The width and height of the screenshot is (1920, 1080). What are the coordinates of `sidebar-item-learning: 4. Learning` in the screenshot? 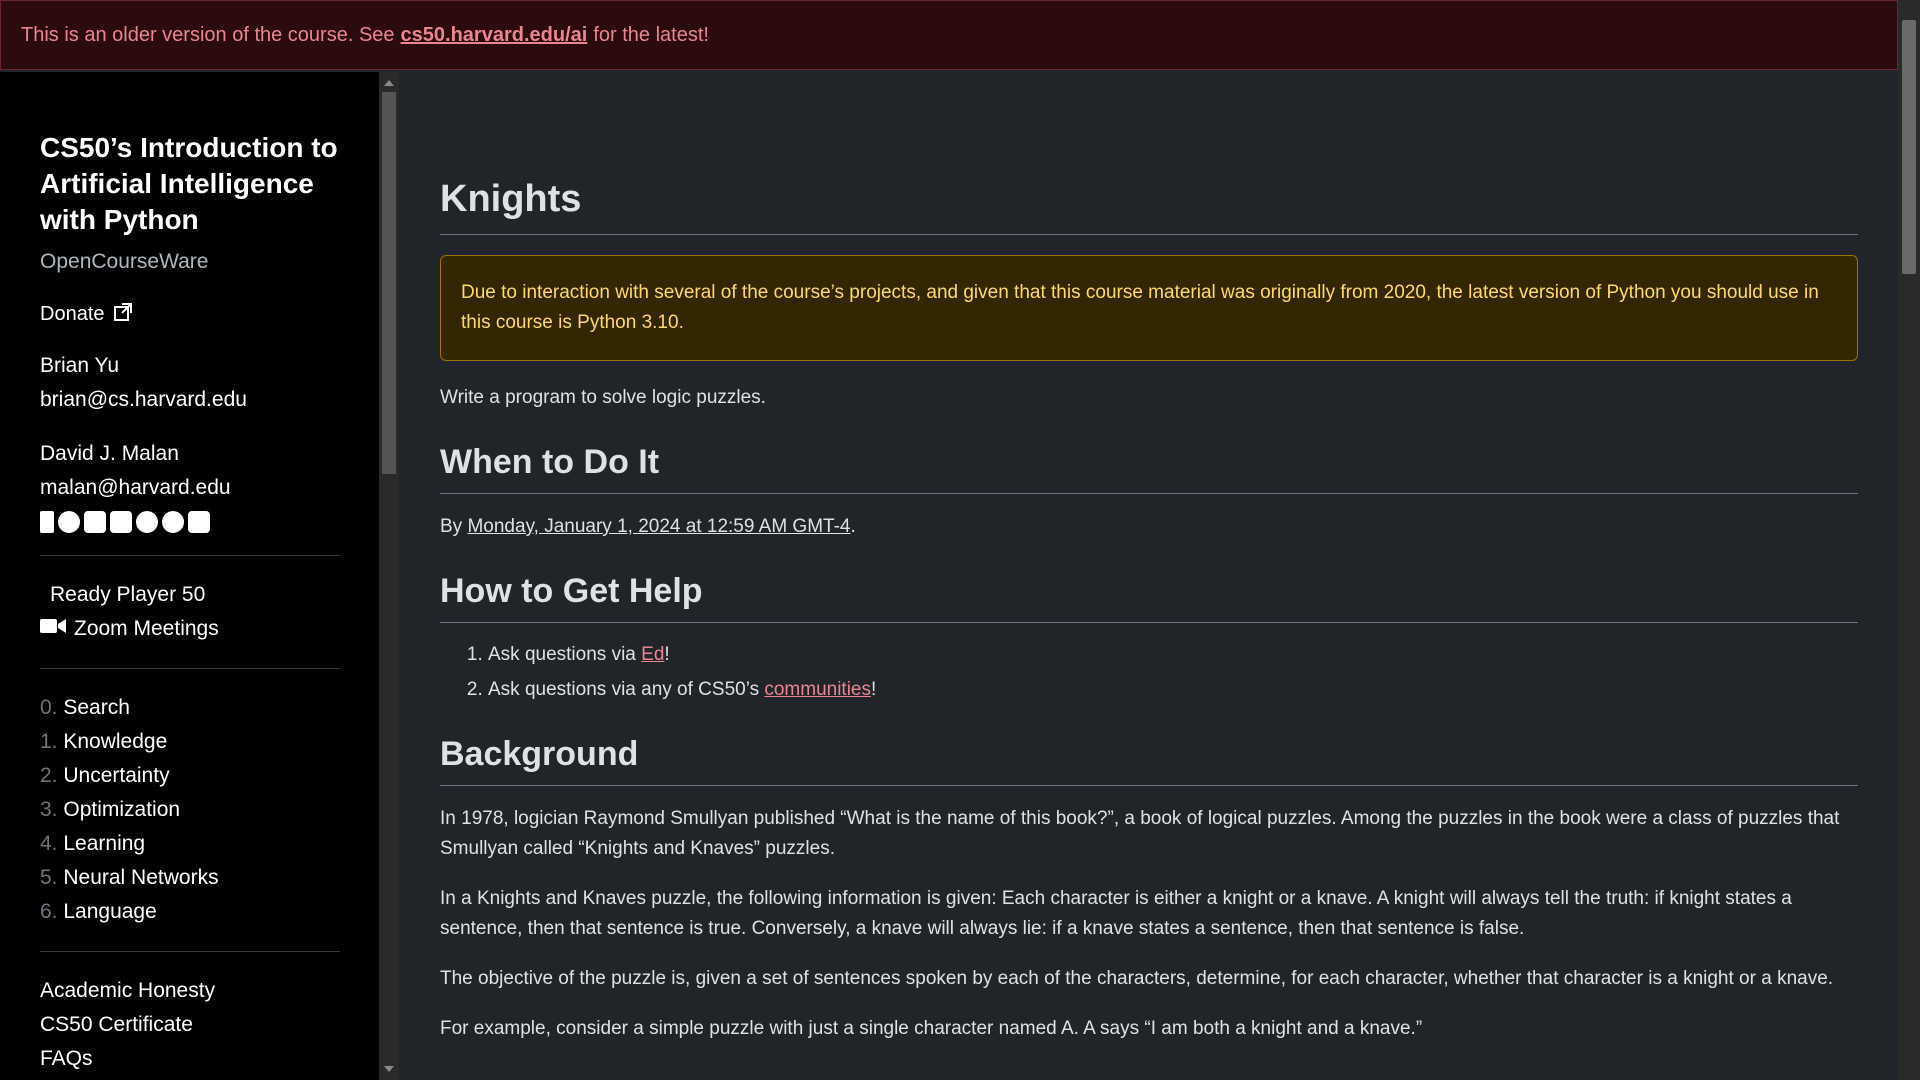 It's located at (190, 844).